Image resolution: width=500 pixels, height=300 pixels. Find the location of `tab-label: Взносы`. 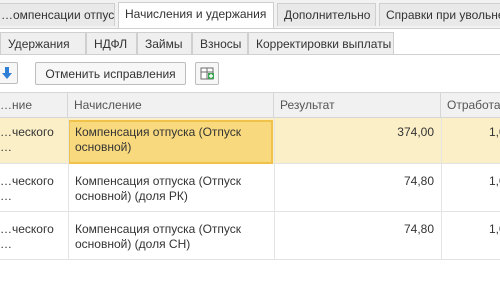

tab-label: Взносы is located at coordinates (221, 44).